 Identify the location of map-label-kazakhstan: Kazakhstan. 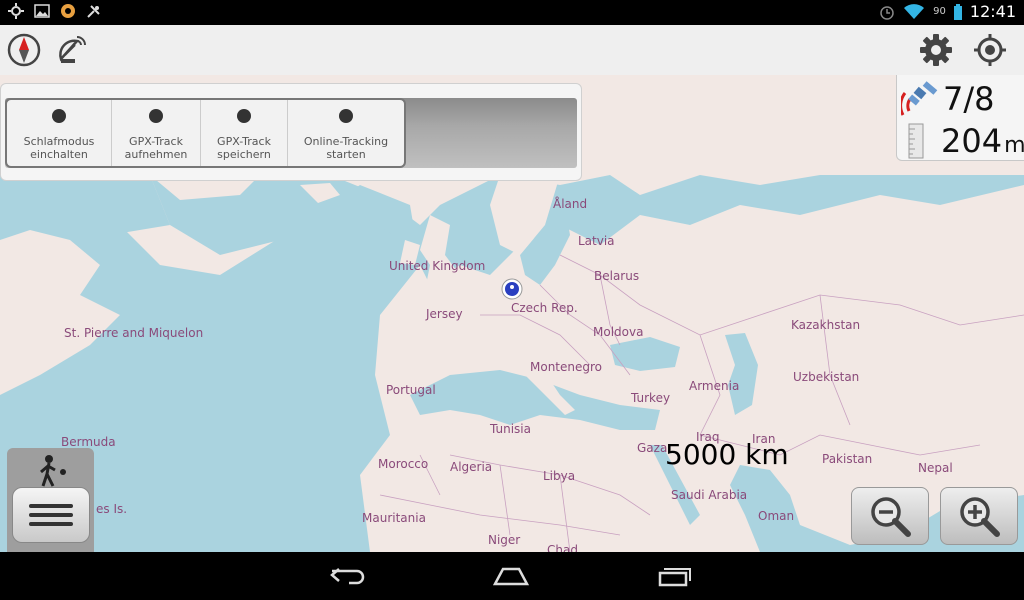
(826, 325).